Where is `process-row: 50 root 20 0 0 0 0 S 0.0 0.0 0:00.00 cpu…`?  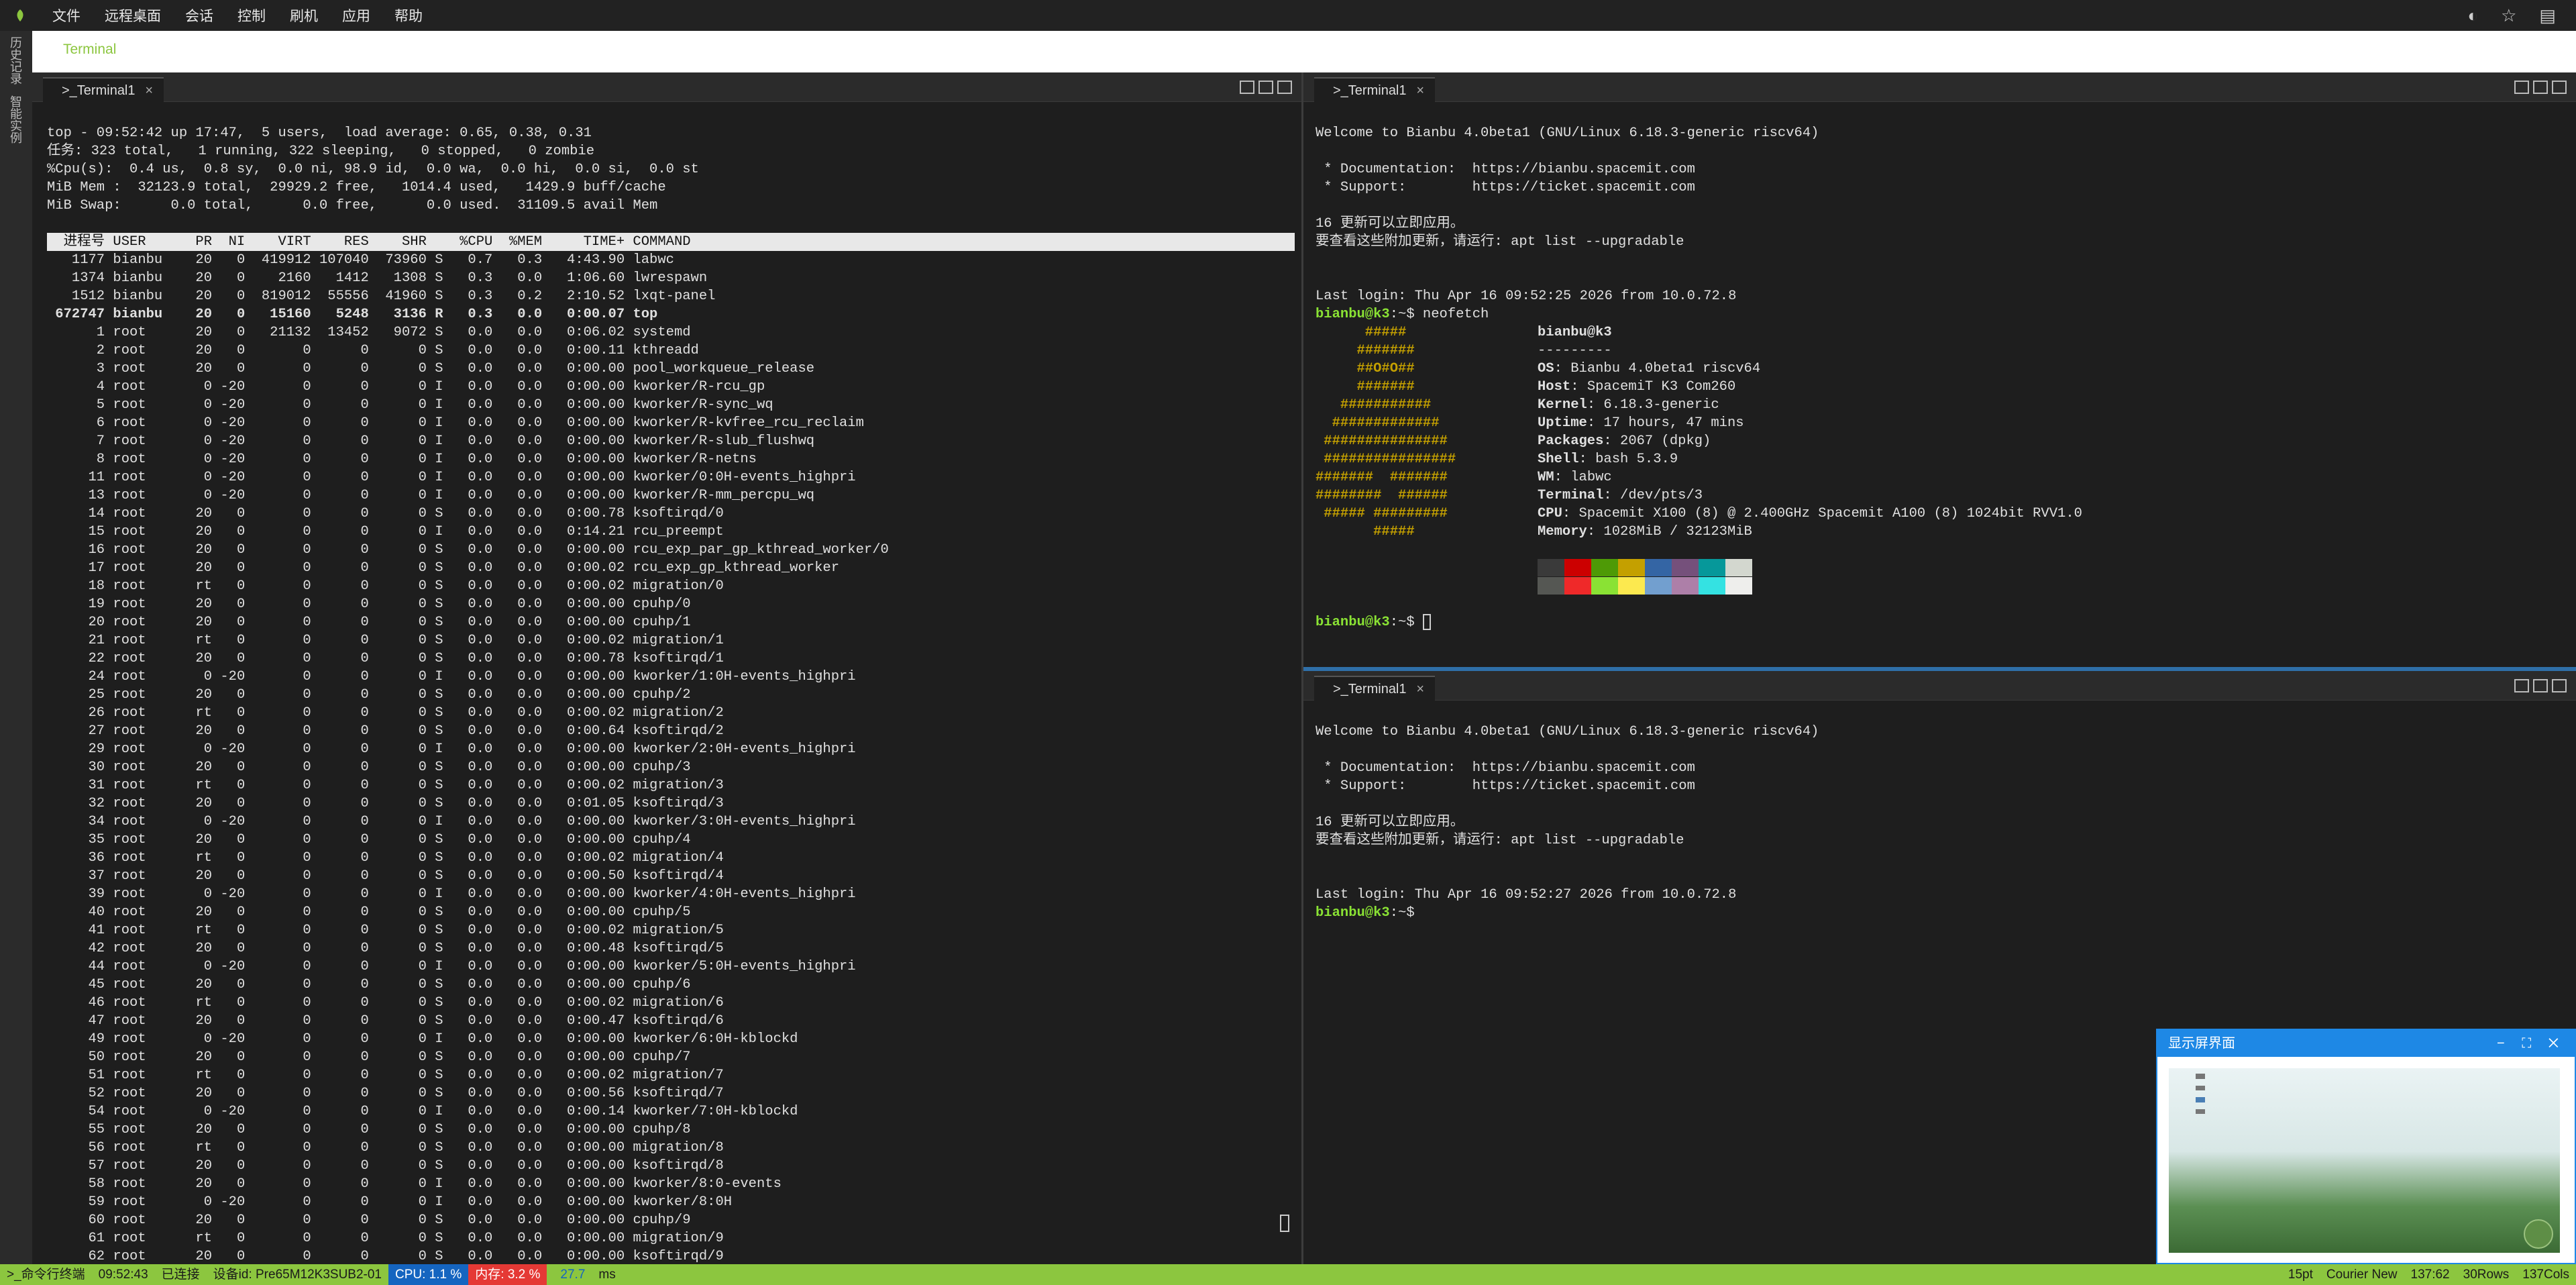 process-row: 50 root 20 0 0 0 0 S 0.0 0.0 0:00.00 cpu… is located at coordinates (369, 1057).